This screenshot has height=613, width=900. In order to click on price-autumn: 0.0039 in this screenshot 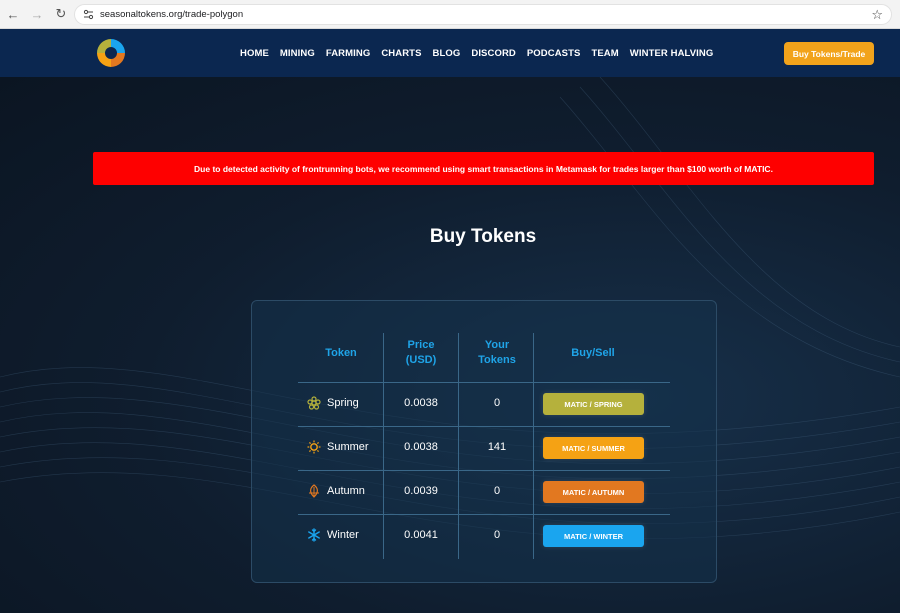, I will do `click(421, 491)`.